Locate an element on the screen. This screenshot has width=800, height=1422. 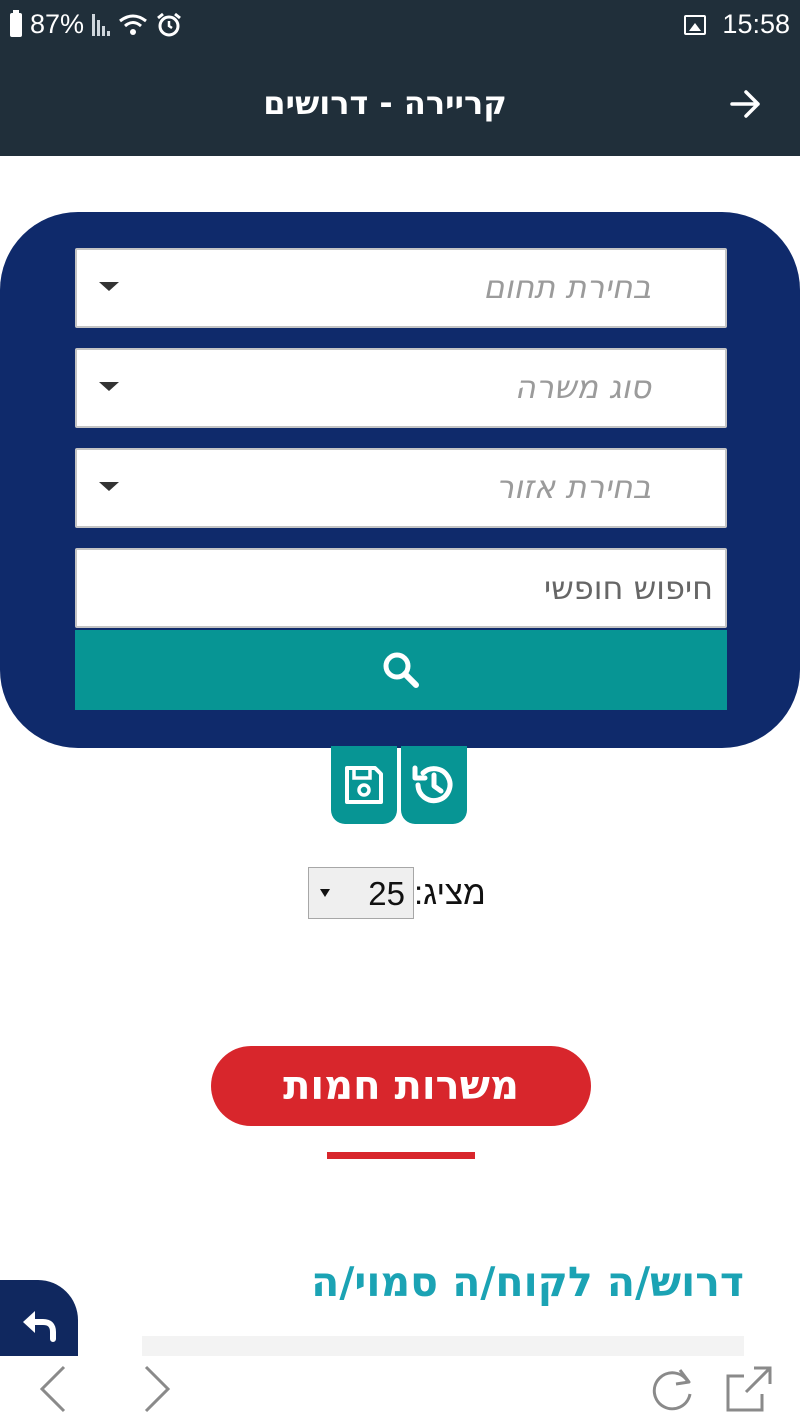
status-left: 87% is located at coordinates (96, 24).